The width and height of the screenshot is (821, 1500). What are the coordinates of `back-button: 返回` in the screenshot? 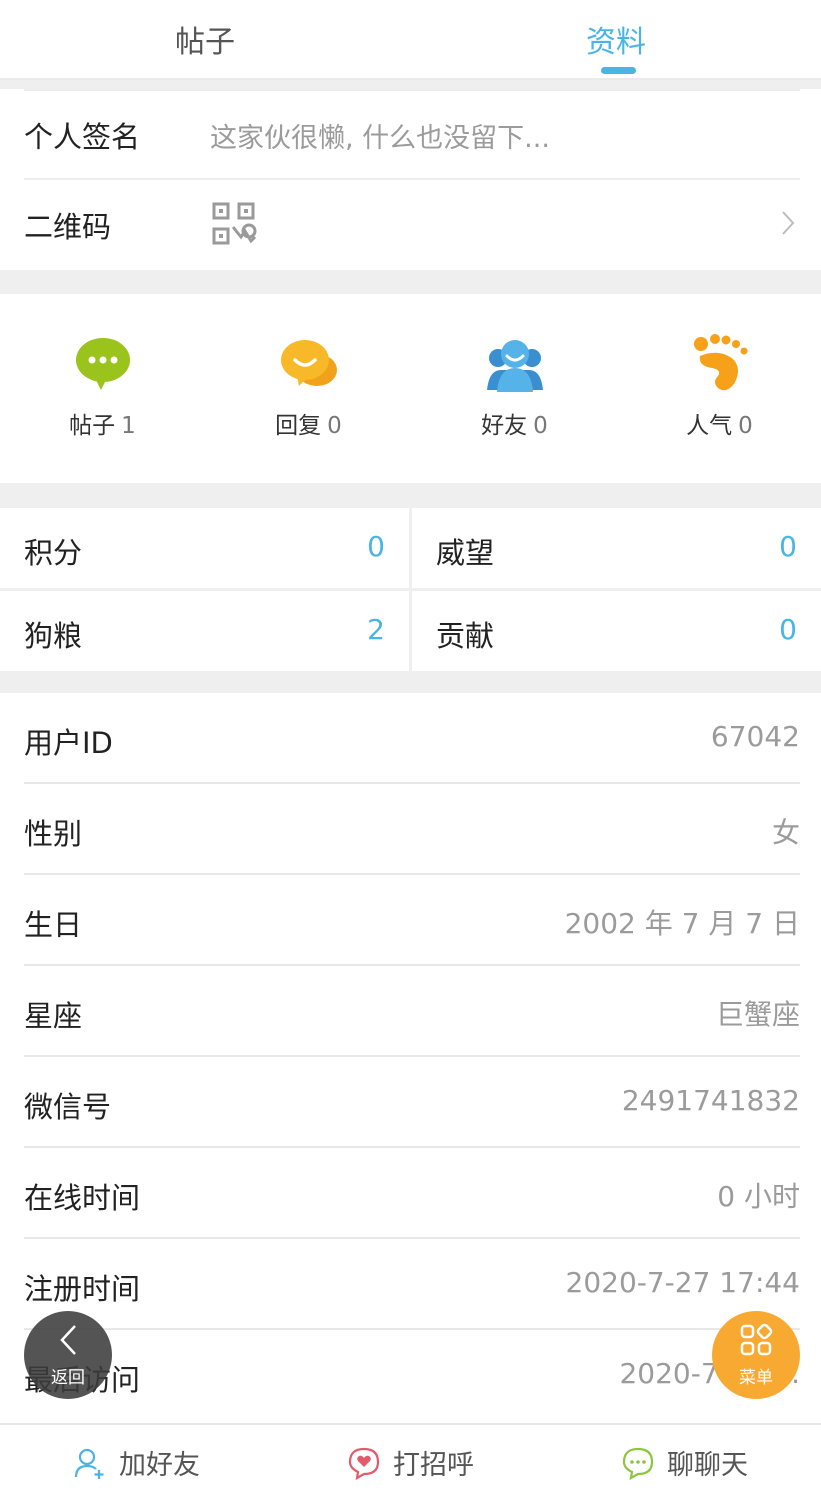 It's located at (68, 1355).